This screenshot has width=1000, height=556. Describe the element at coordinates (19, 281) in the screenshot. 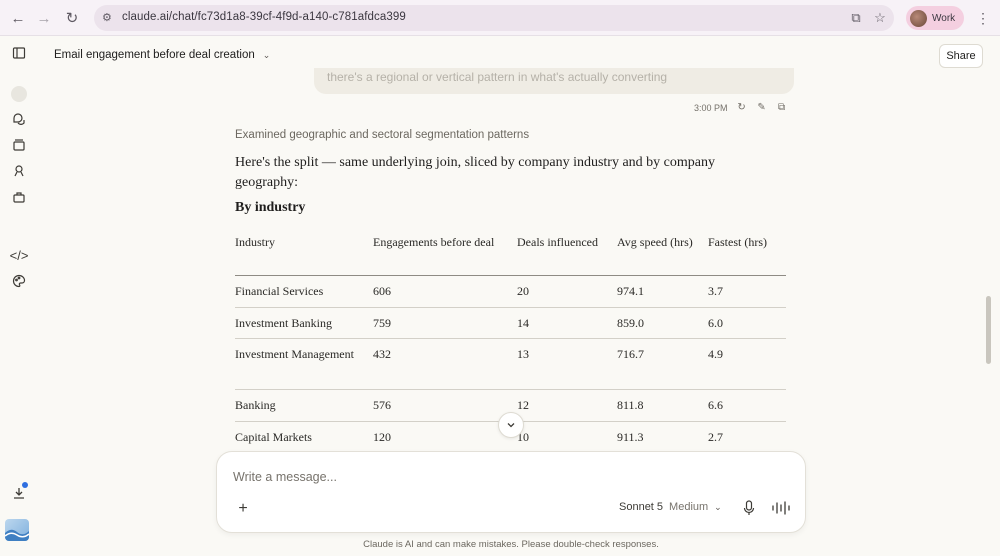

I see `palette-icon` at that location.